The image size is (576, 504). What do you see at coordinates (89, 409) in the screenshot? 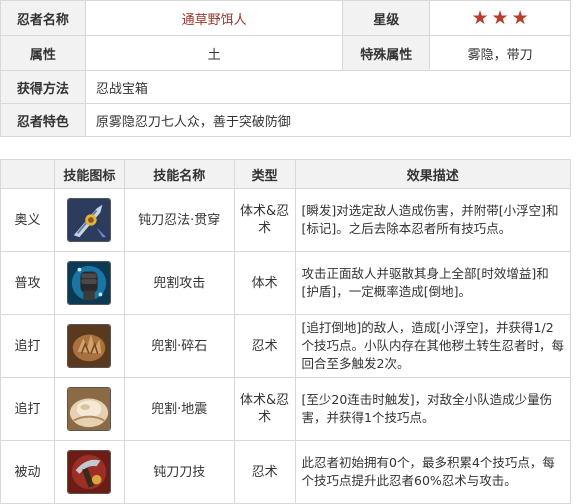
I see `earthquake-icon` at bounding box center [89, 409].